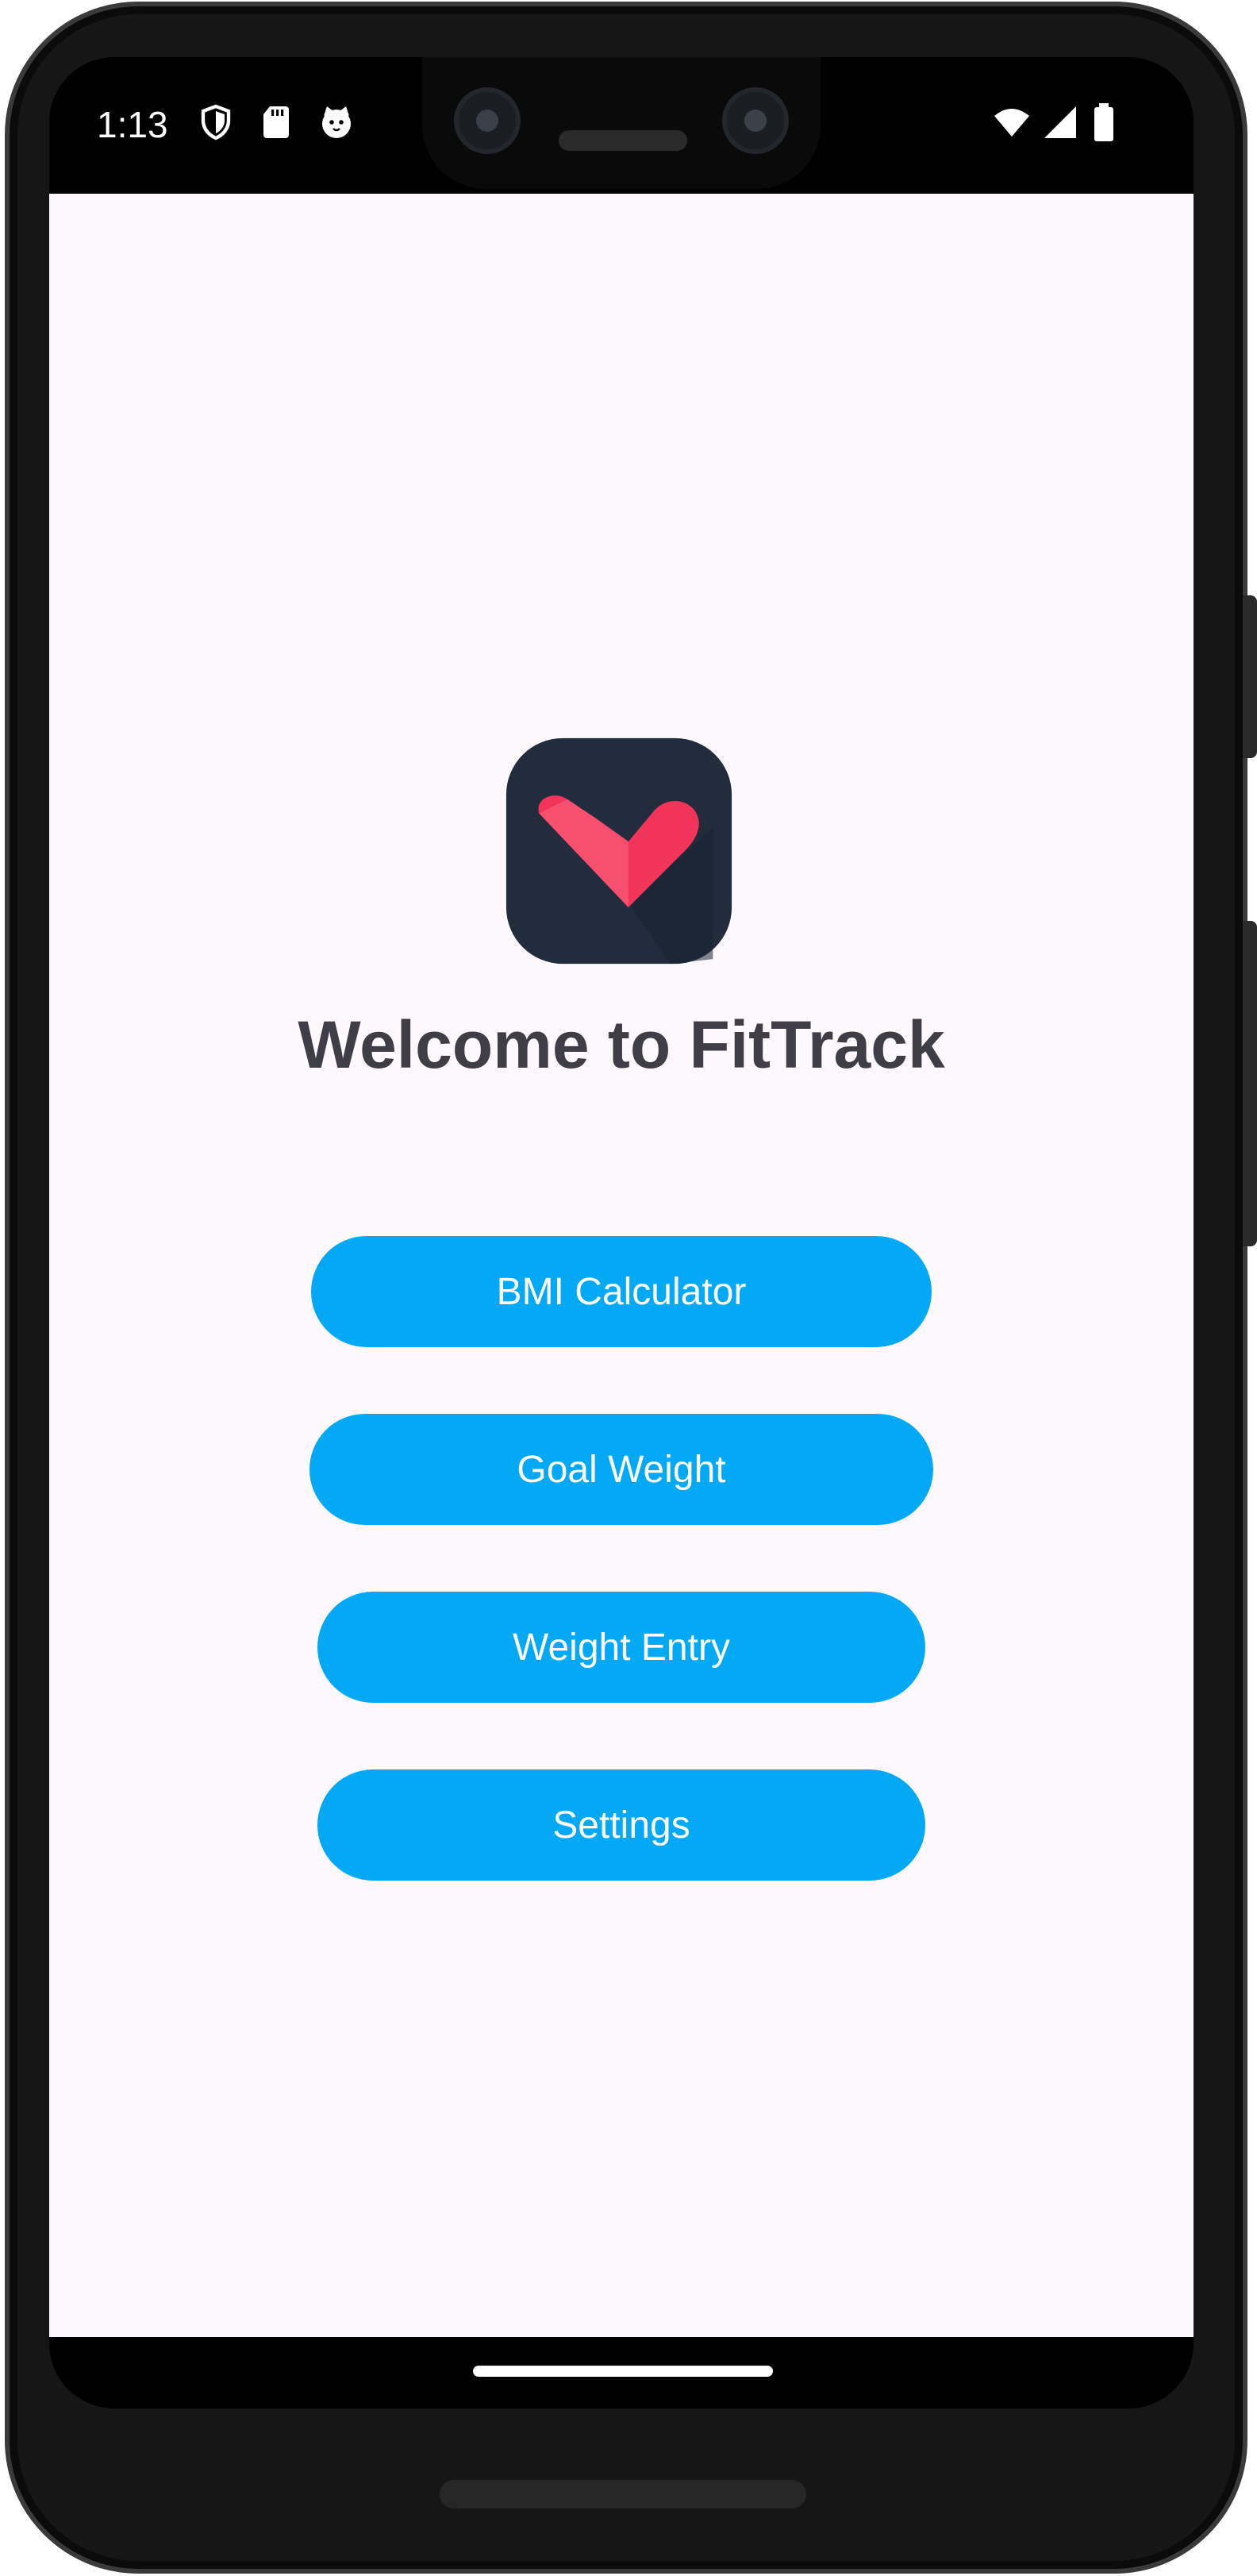 The height and width of the screenshot is (2576, 1257). Describe the element at coordinates (1250, 1083) in the screenshot. I see `volume-button` at that location.